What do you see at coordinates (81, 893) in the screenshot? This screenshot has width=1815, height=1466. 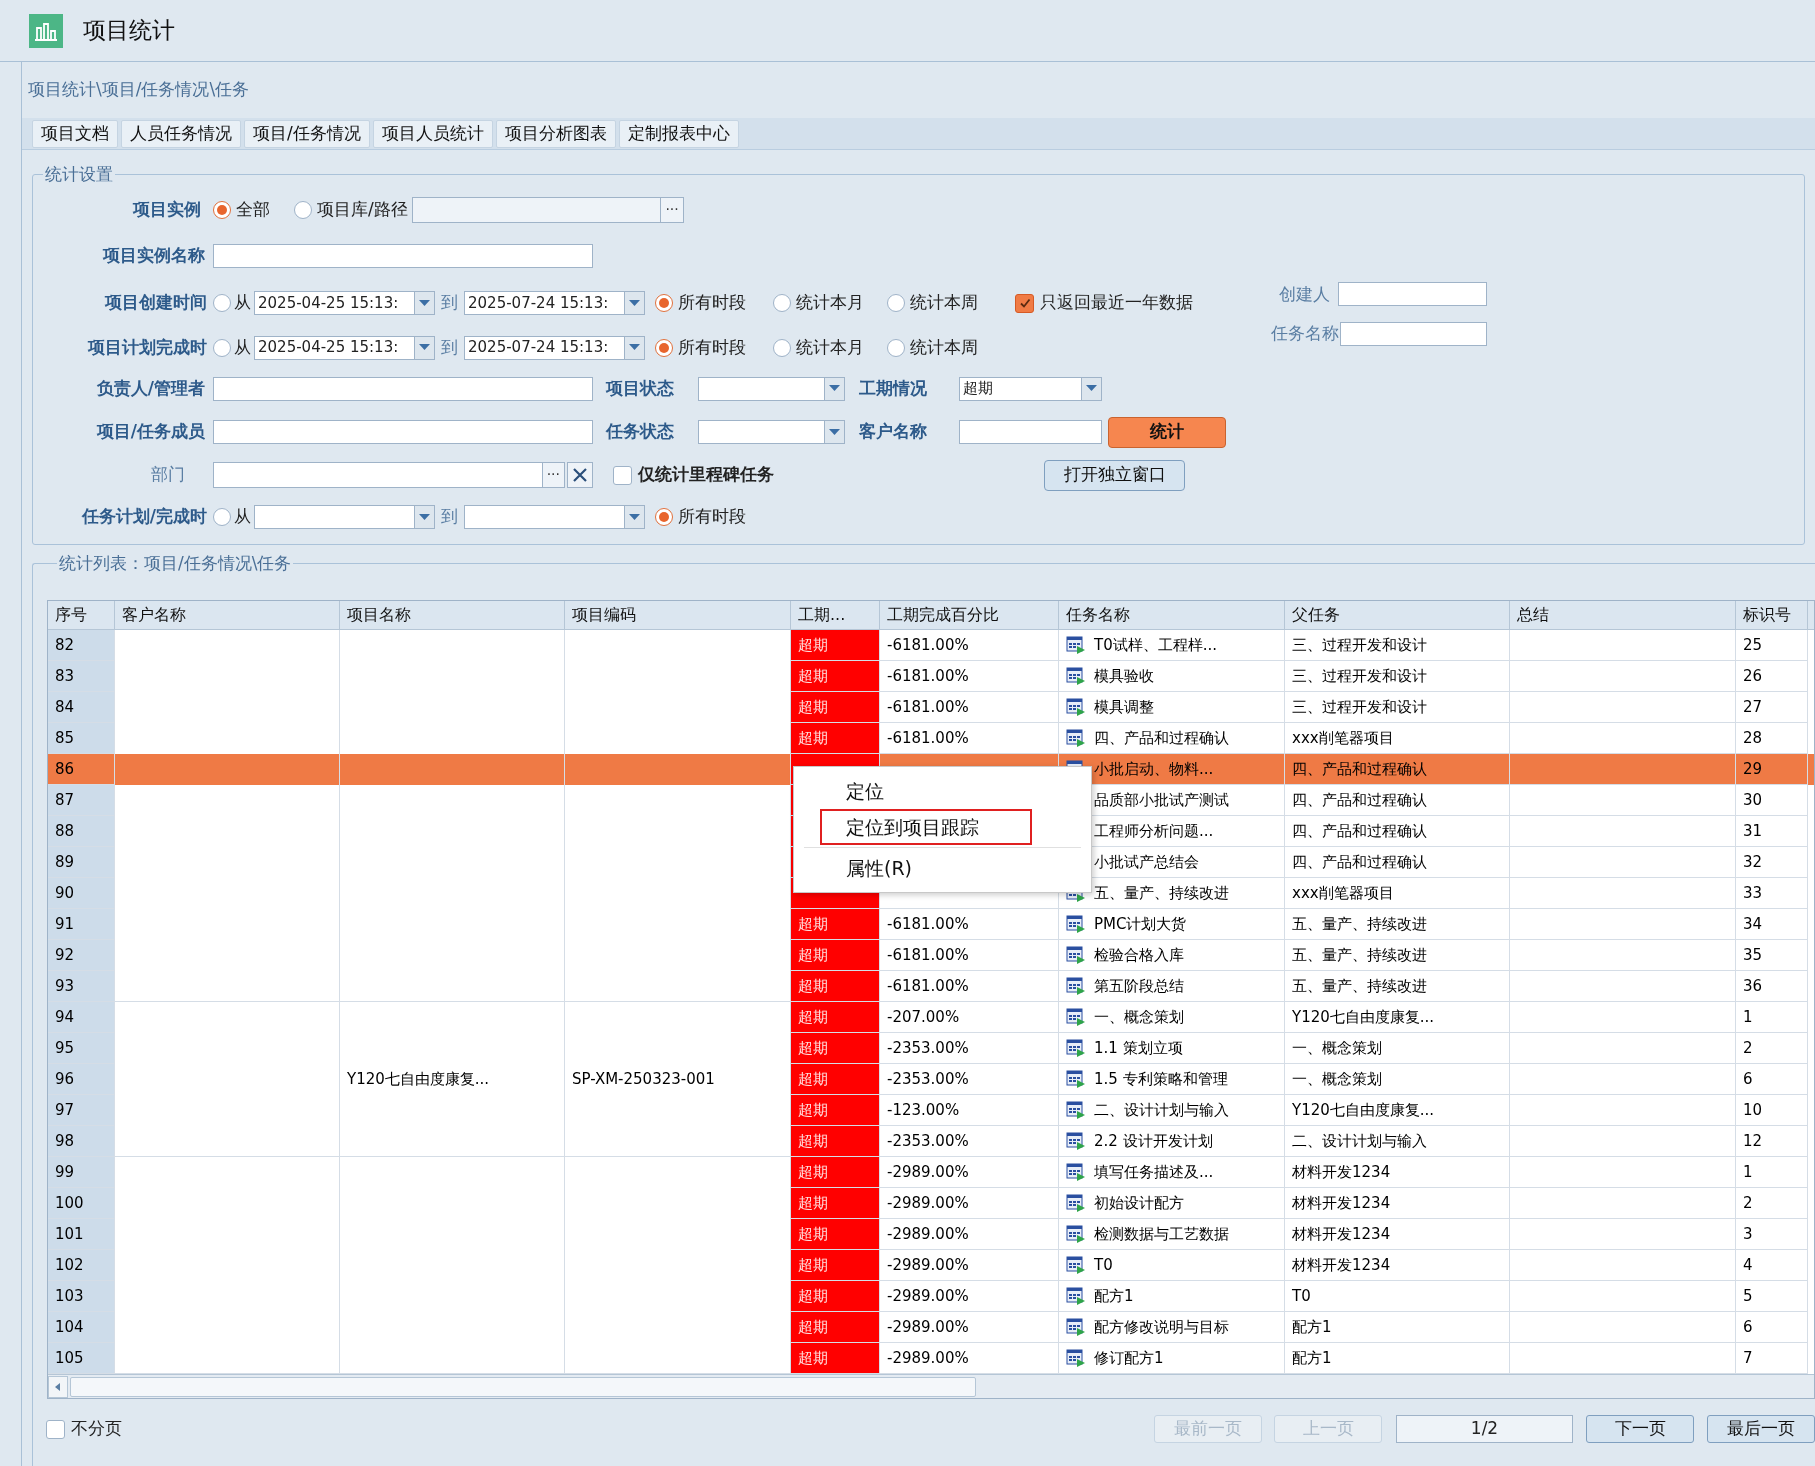 I see `row-number: 90` at bounding box center [81, 893].